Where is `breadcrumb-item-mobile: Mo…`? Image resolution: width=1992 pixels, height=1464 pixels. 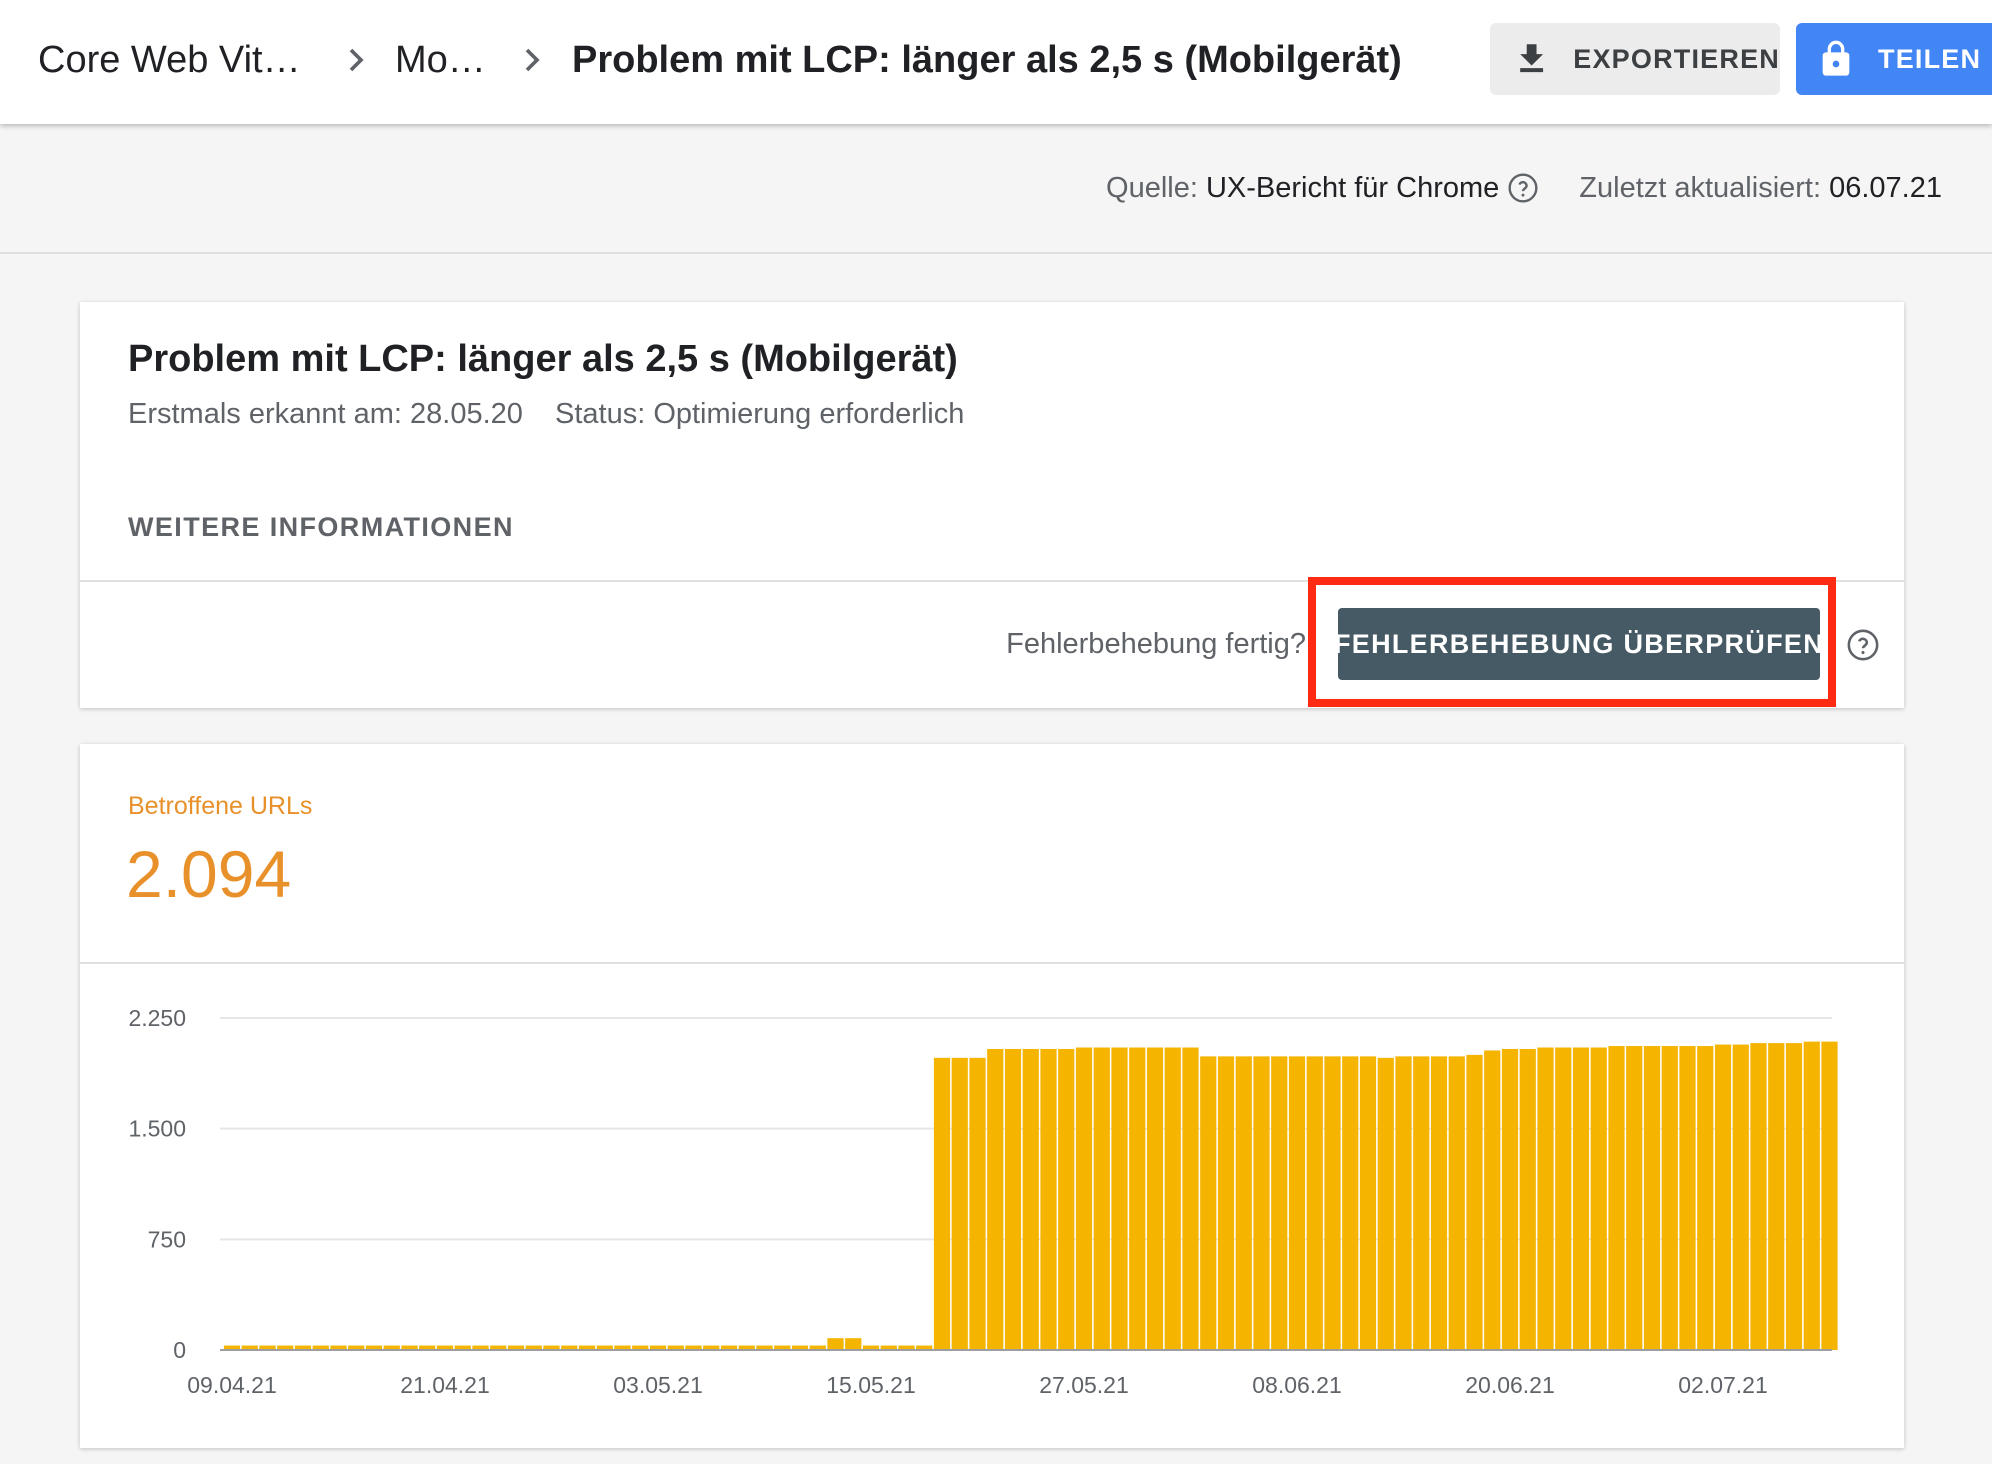 breadcrumb-item-mobile: Mo… is located at coordinates (440, 60).